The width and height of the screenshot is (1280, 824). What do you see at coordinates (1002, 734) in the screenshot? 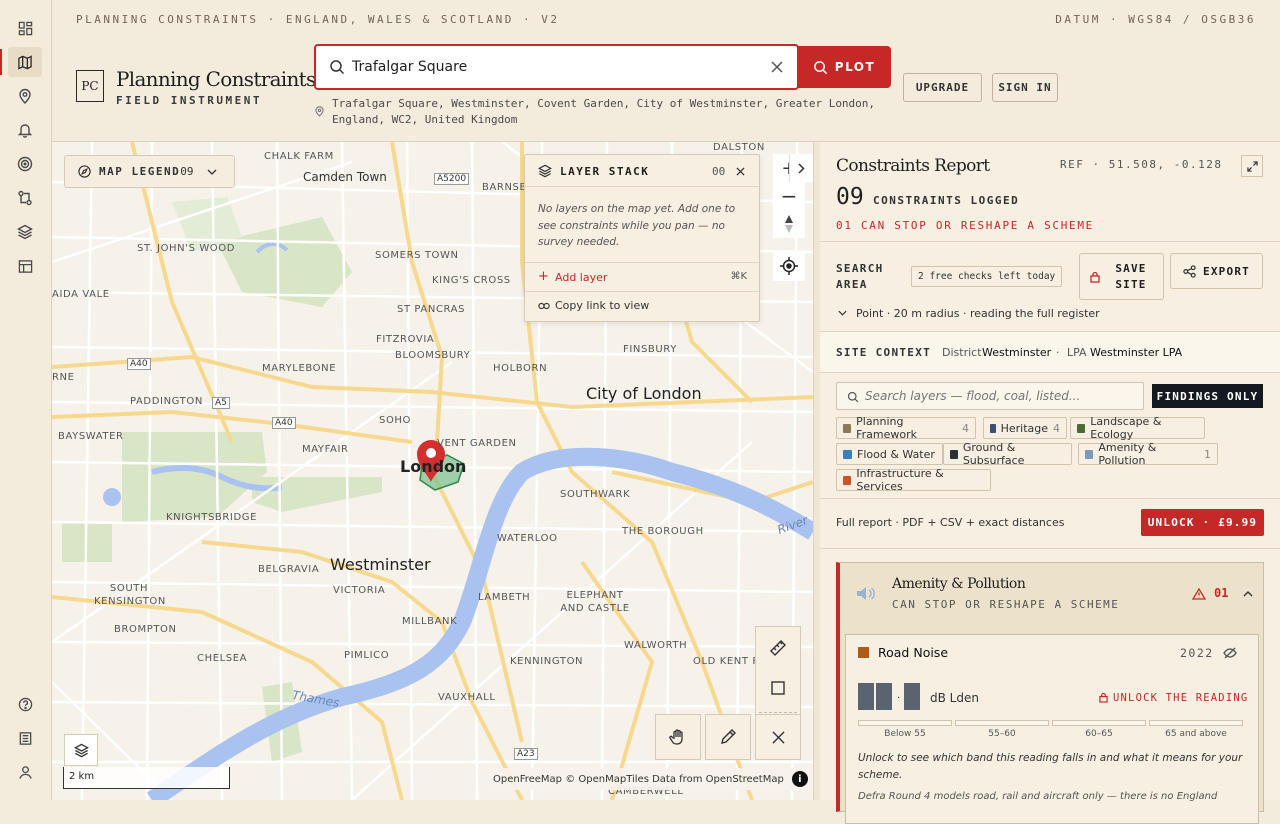
I see `band-label: 55–60` at bounding box center [1002, 734].